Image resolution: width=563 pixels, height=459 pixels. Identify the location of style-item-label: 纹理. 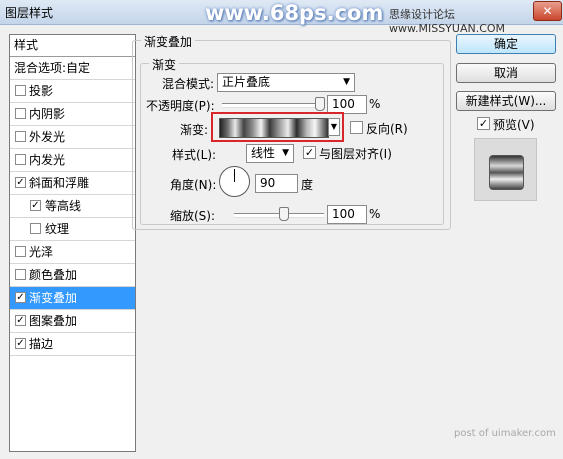
(57, 229).